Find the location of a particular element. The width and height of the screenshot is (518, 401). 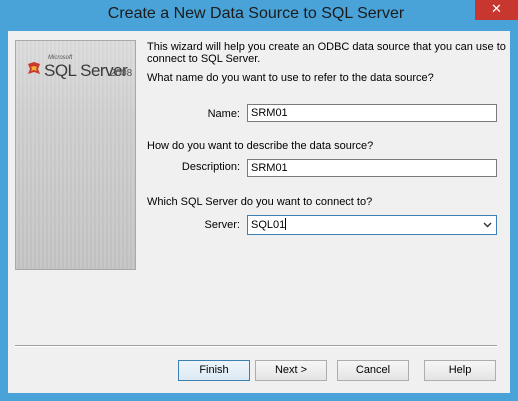

description-input: SRM01 is located at coordinates (372, 168).